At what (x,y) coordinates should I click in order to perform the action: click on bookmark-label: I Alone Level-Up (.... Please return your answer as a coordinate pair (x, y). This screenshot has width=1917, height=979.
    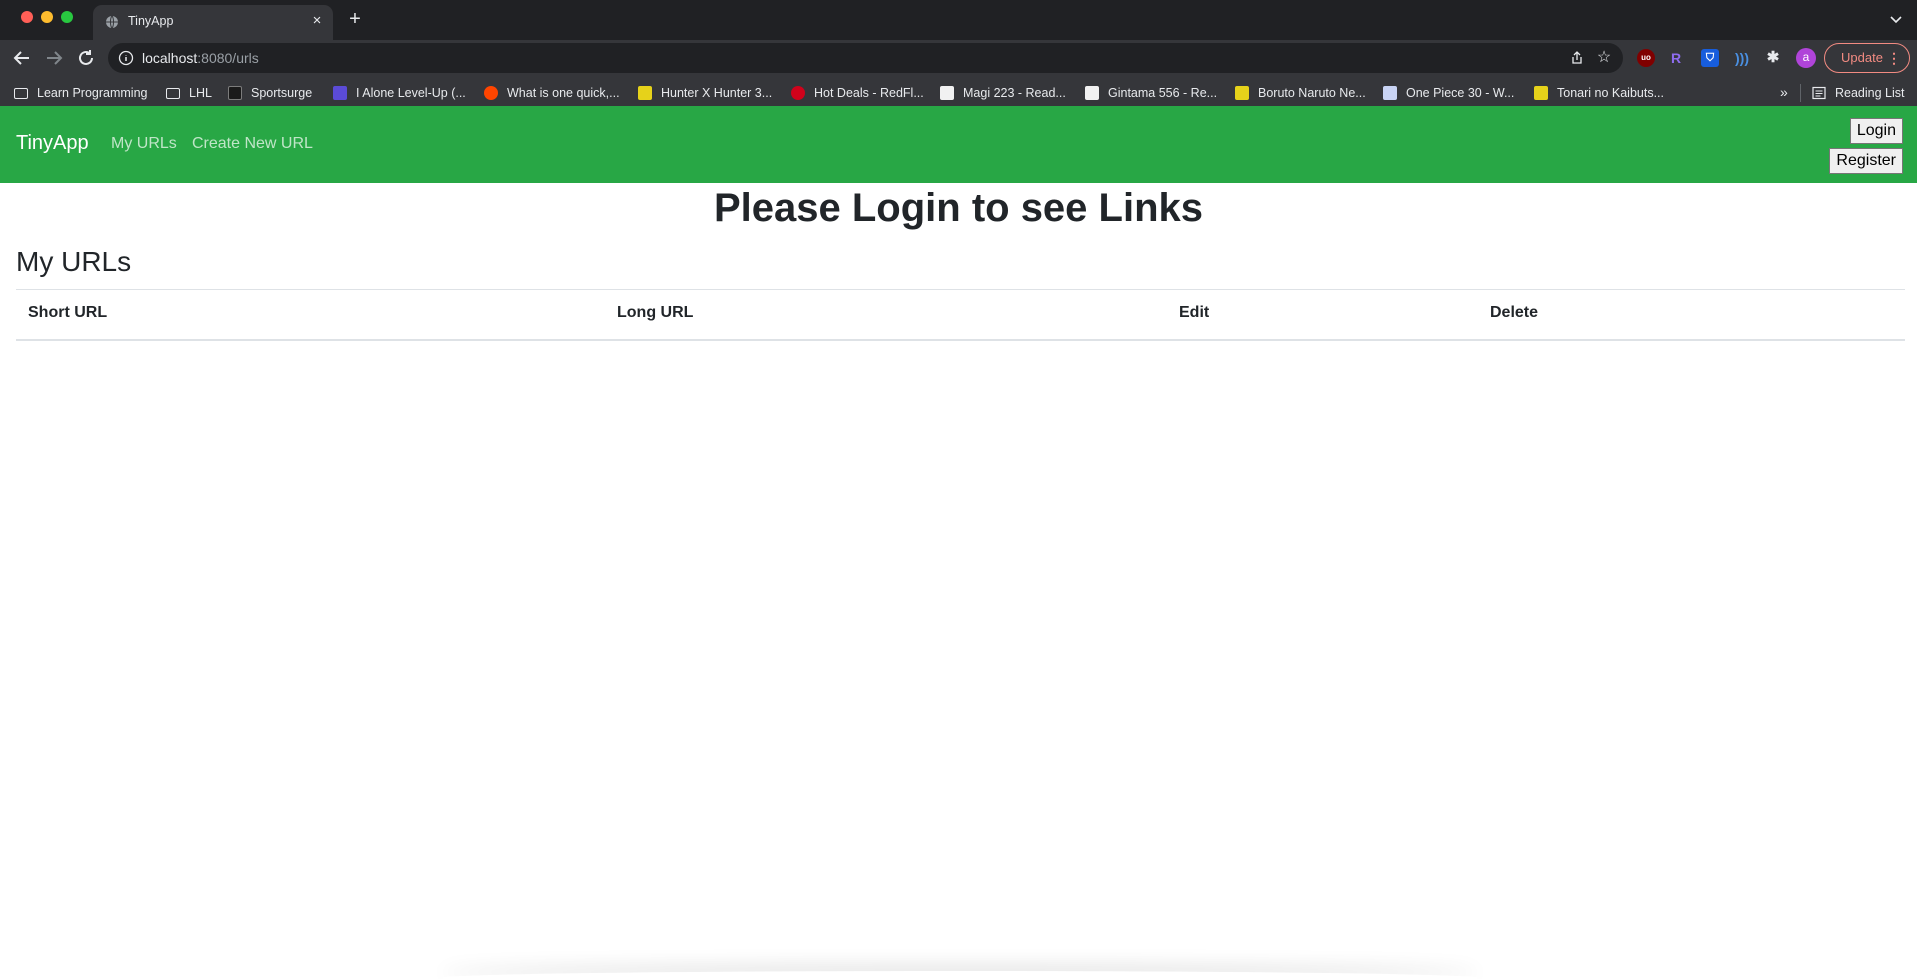
    Looking at the image, I should click on (411, 93).